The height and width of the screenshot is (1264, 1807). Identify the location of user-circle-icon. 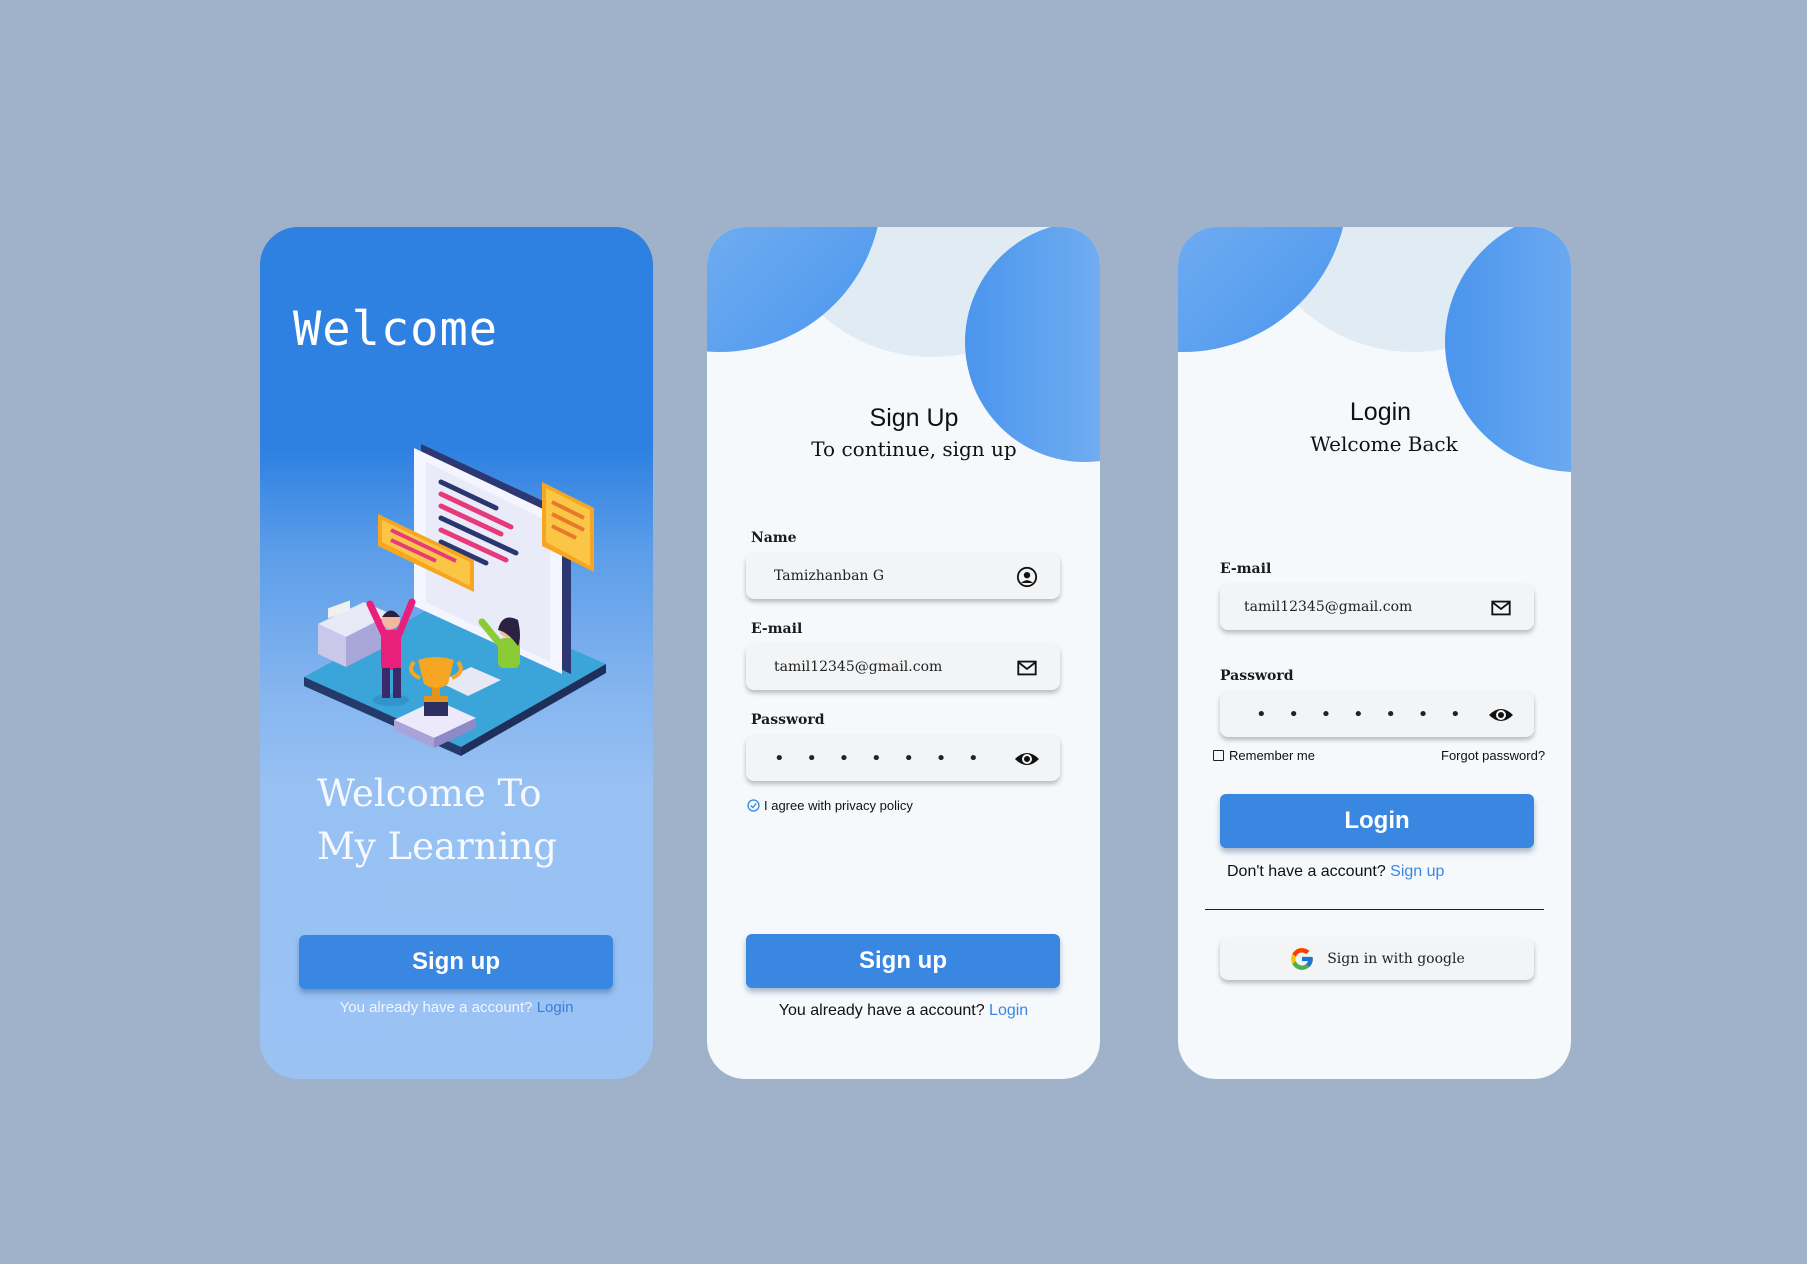
(1027, 577).